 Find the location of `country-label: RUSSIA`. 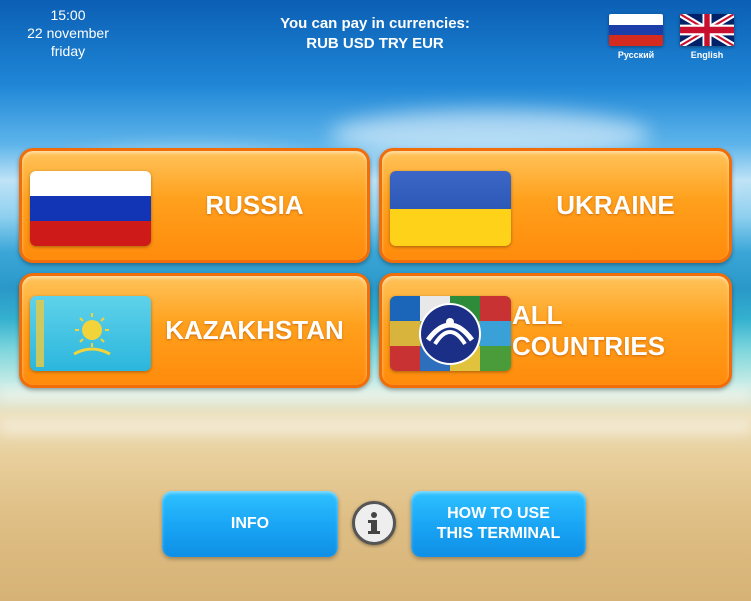

country-label: RUSSIA is located at coordinates (254, 205).